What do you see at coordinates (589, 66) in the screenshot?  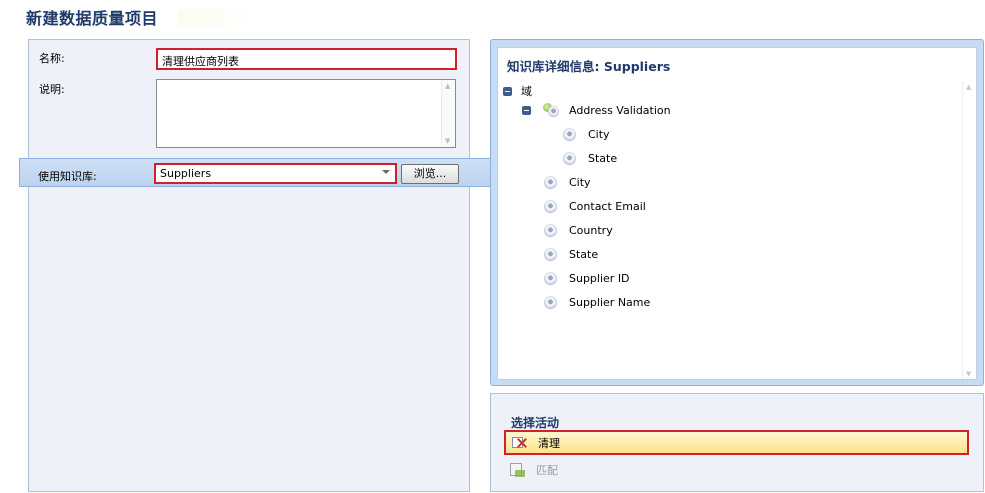 I see `knowledge-base-details-title: 知识库详细信息: Suppliers` at bounding box center [589, 66].